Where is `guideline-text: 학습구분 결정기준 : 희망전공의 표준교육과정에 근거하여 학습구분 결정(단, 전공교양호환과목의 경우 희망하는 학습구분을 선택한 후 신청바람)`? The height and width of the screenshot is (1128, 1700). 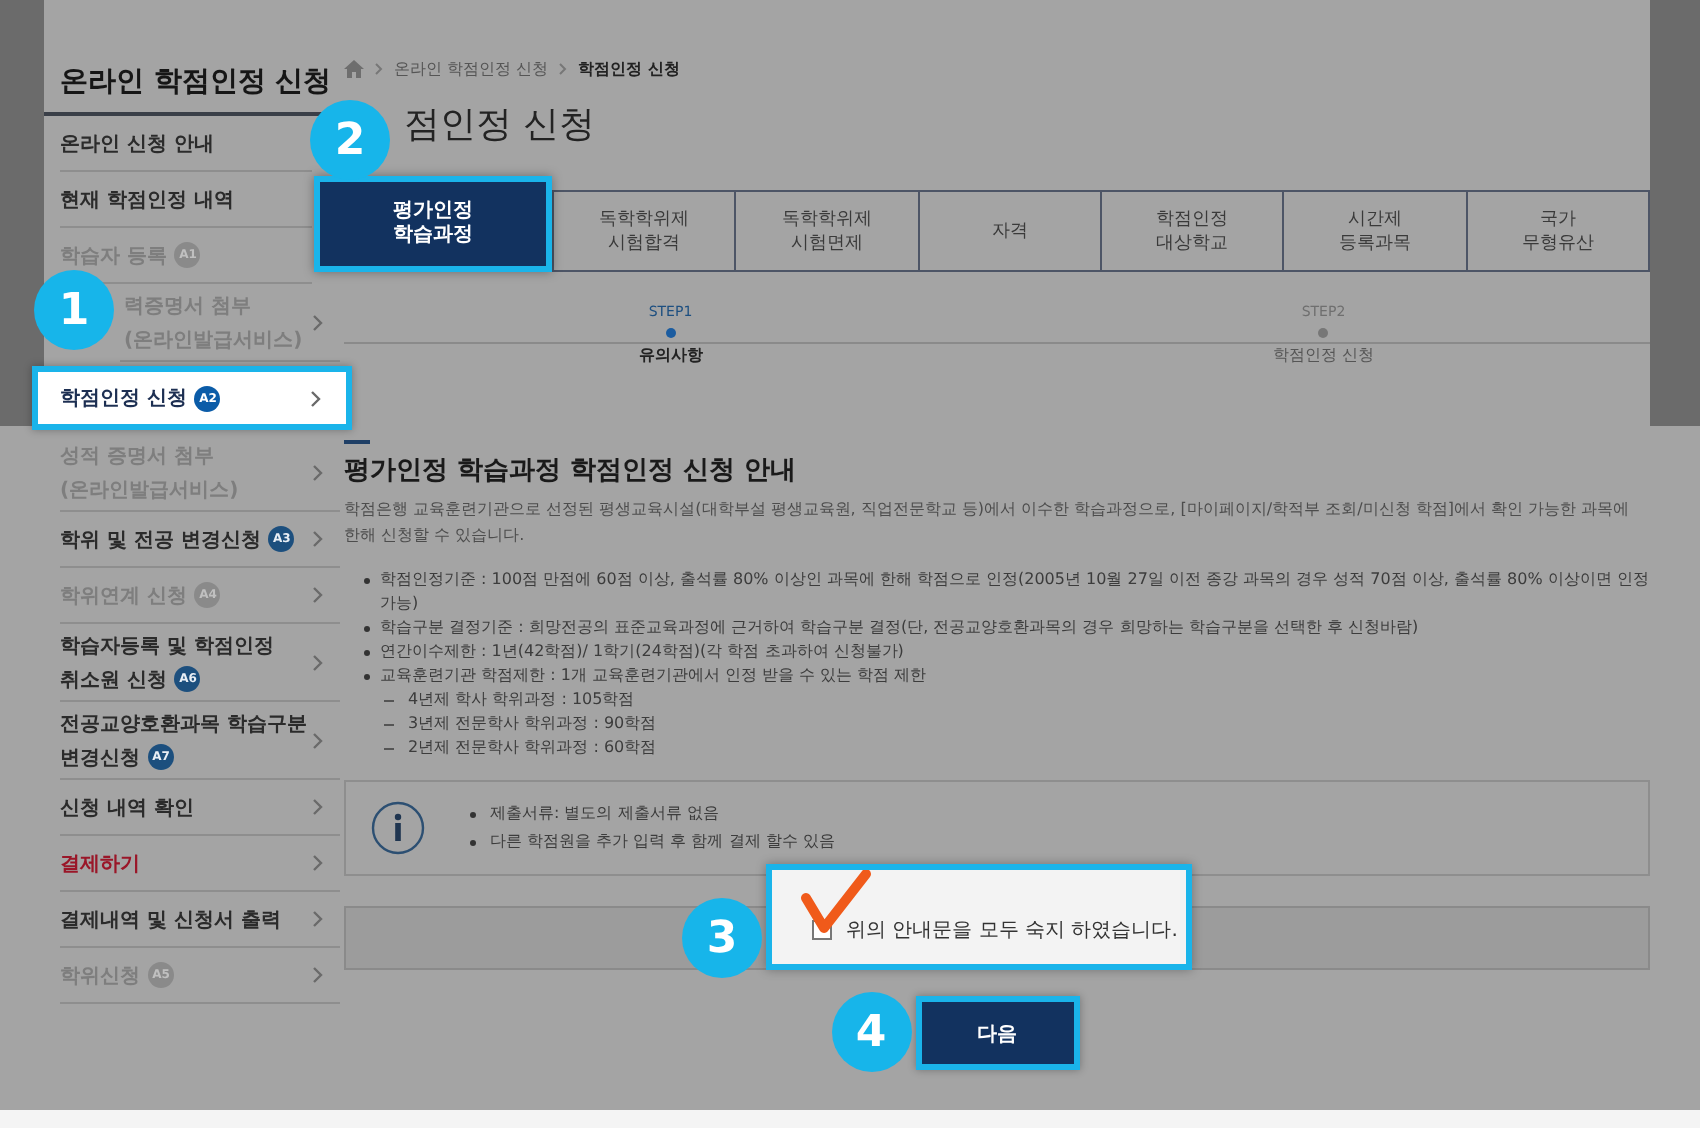
guideline-text: 학습구분 결정기준 : 희망전공의 표준교육과정에 근거하여 학습구분 결정(단, 전공교양호환과목의 경우 희망하는 학습구분을 선택한 후 신청바람) is located at coordinates (899, 627).